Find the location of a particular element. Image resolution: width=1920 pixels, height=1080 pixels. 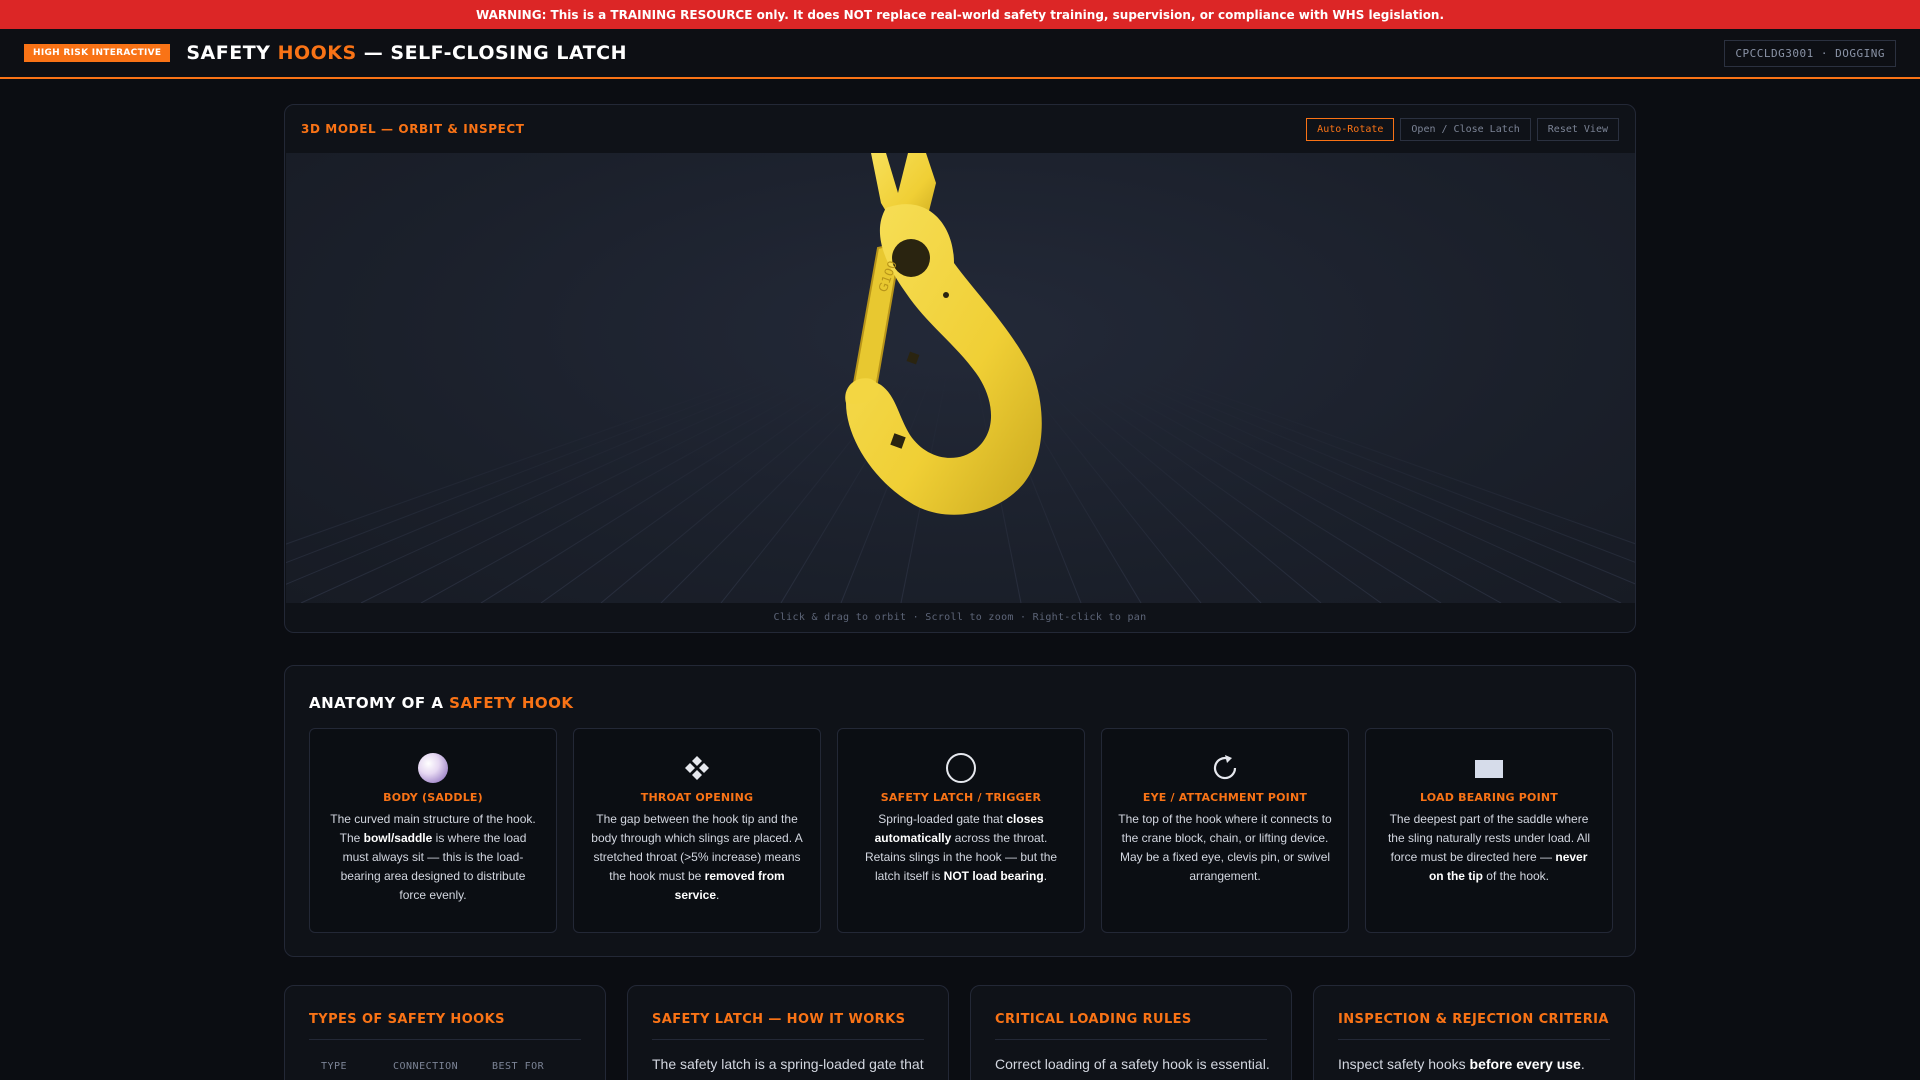

viewer-title: 3D MODEL — ORBIT & INSPECT is located at coordinates (413, 129).